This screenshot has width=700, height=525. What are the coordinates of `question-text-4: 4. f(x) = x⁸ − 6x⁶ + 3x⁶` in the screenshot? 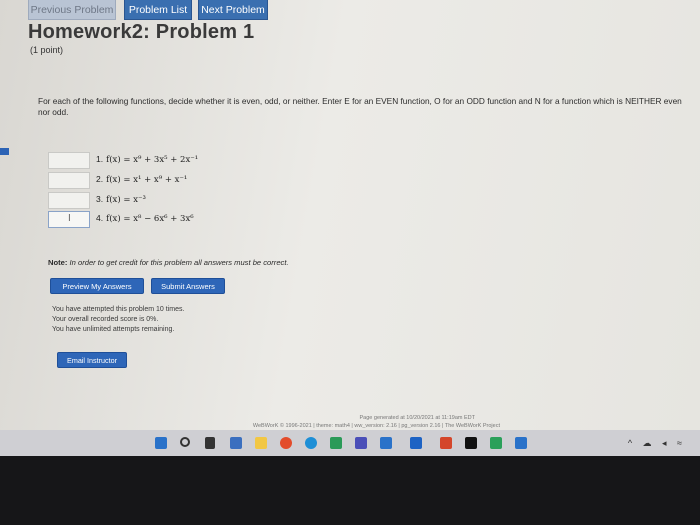 It's located at (145, 218).